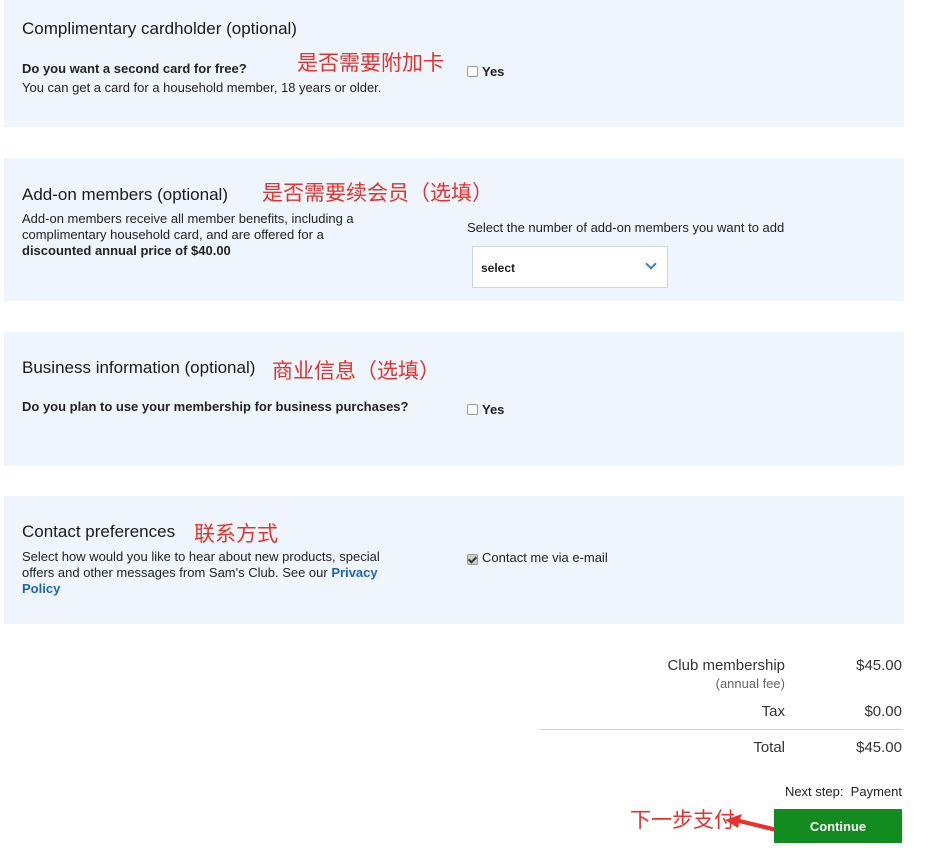 Image resolution: width=943 pixels, height=854 pixels. I want to click on membership-amount: $45.00, so click(879, 665).